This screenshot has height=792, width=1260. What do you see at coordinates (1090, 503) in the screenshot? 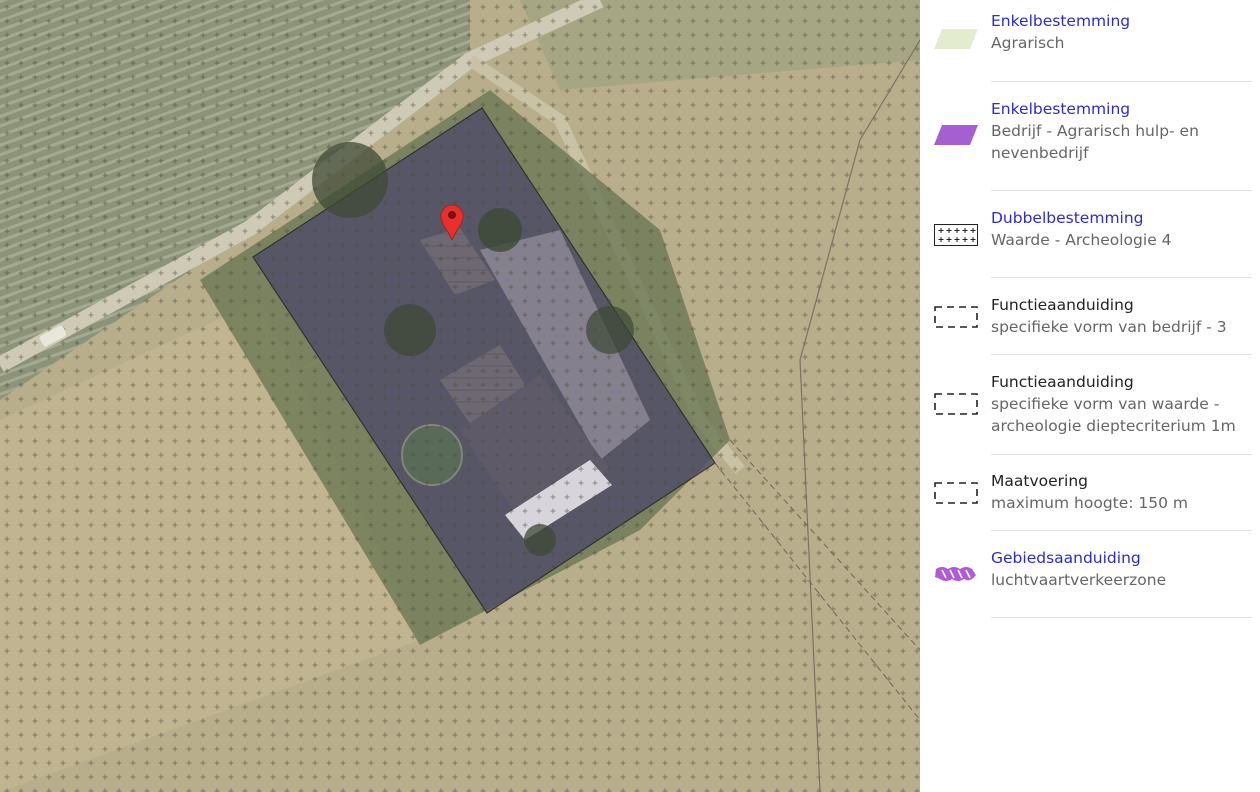
I see `legend-subtitle: maximum hoogte: 150 m` at bounding box center [1090, 503].